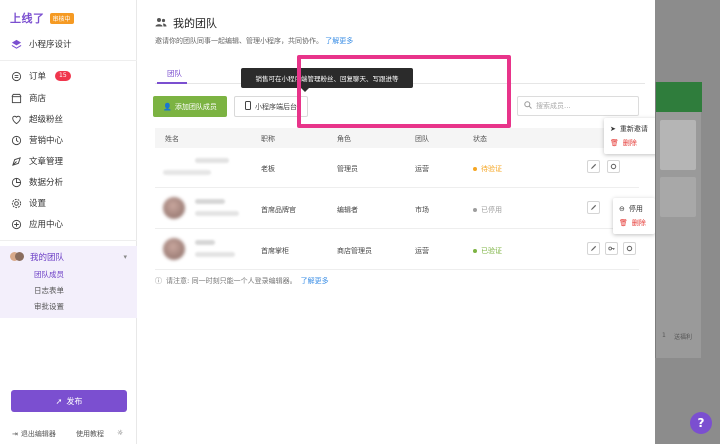  I want to click on exit-editor-link: ⇥ 退出编辑器, so click(34, 434).